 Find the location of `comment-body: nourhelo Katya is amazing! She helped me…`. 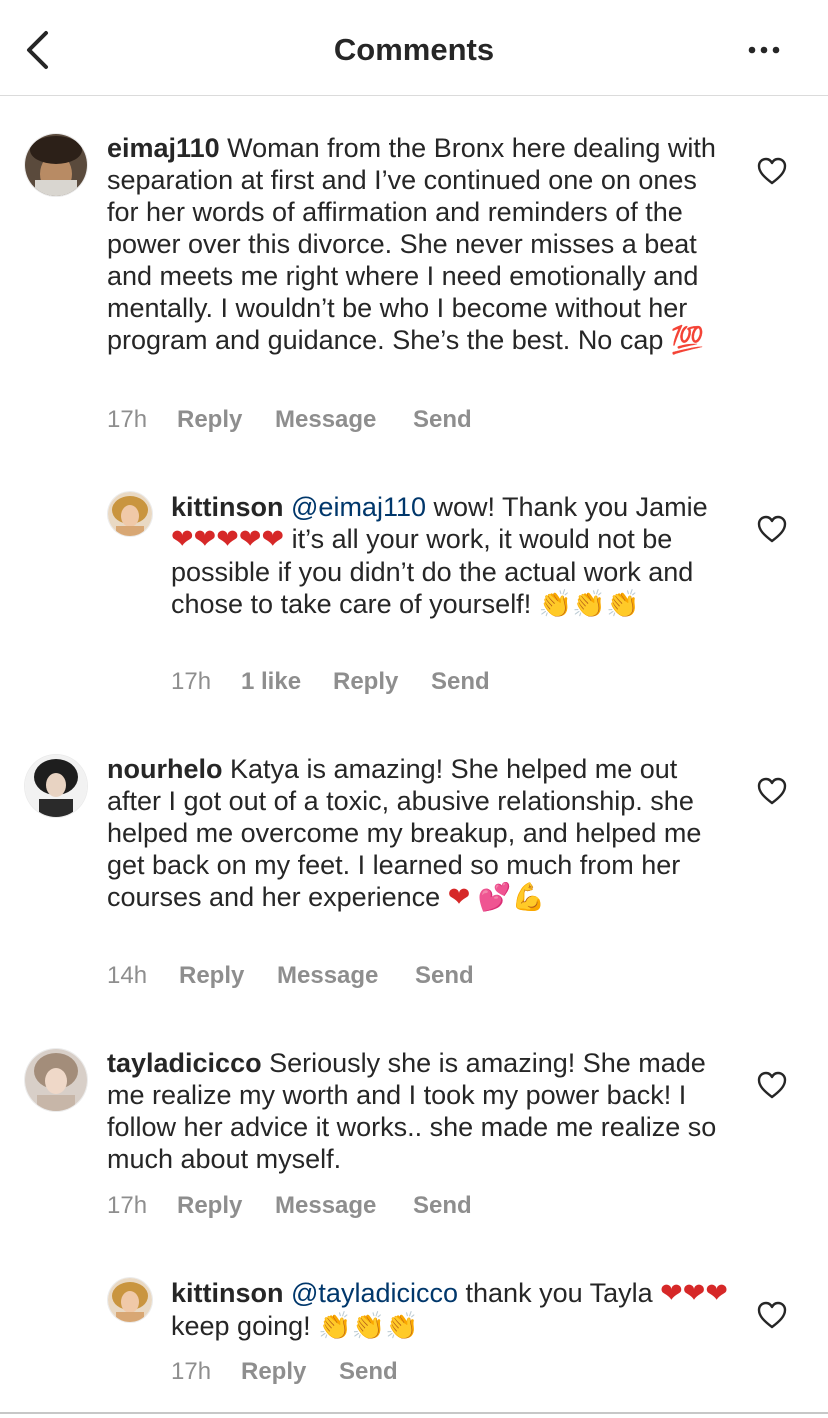

comment-body: nourhelo Katya is amazing! She helped me… is located at coordinates (417, 833).